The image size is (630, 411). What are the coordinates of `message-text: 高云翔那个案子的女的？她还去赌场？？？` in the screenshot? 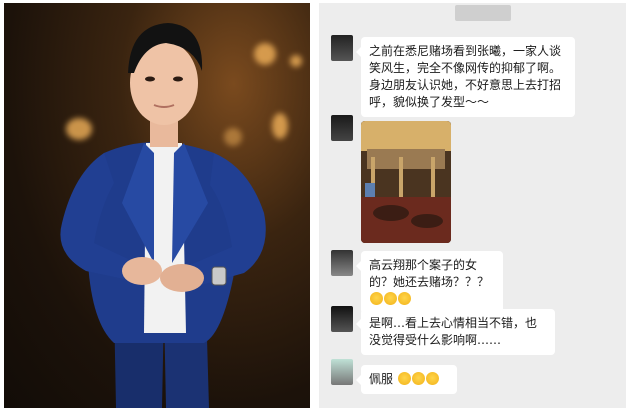 It's located at (429, 273).